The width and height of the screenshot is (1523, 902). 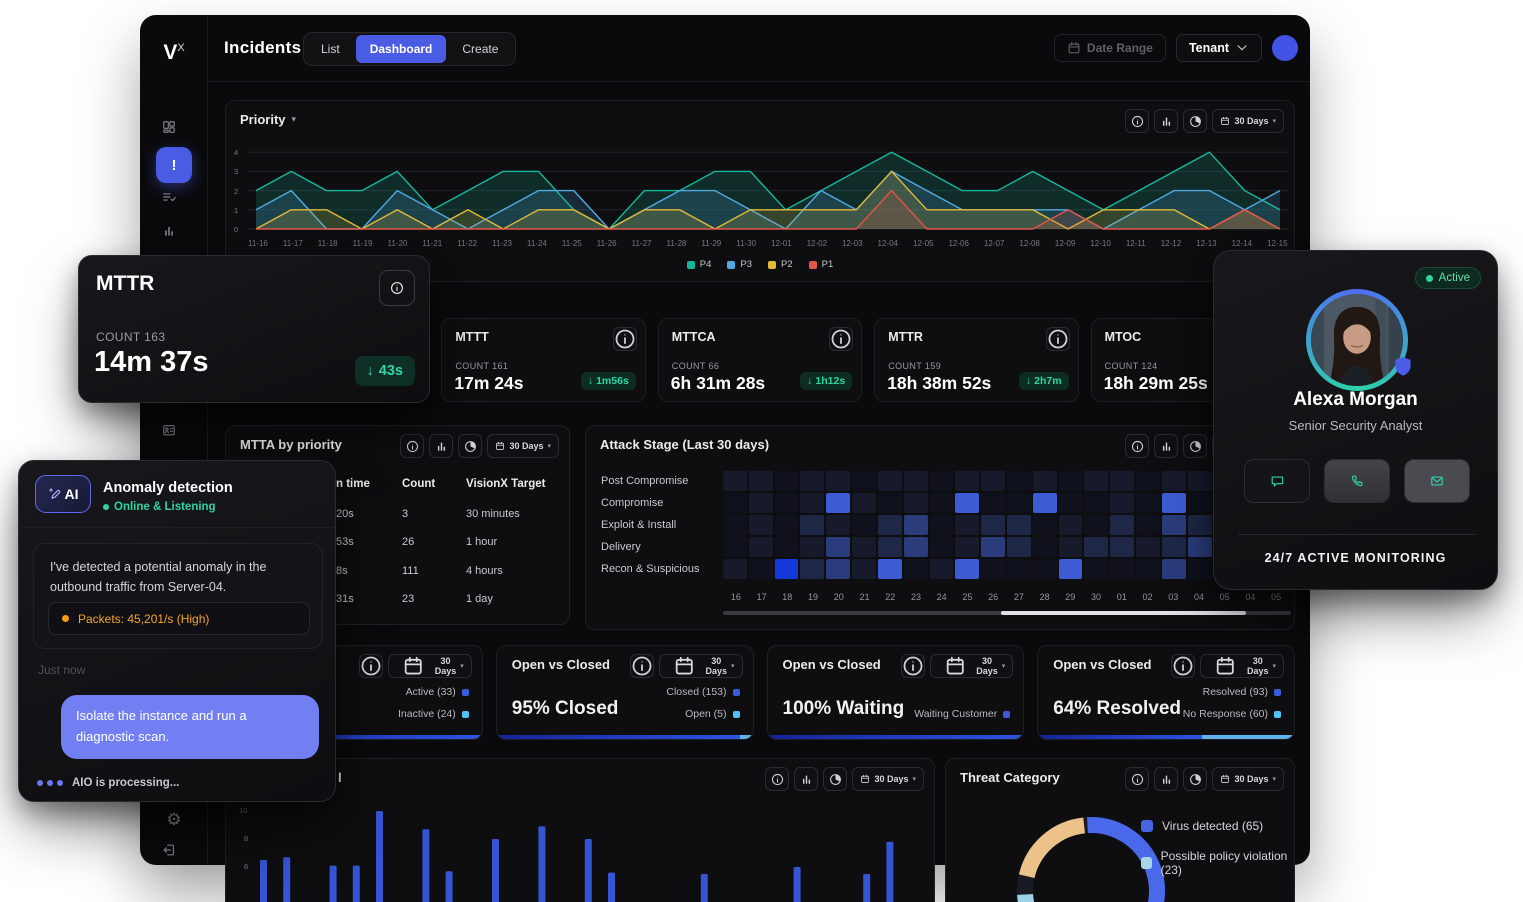 I want to click on email-button, so click(x=1437, y=481).